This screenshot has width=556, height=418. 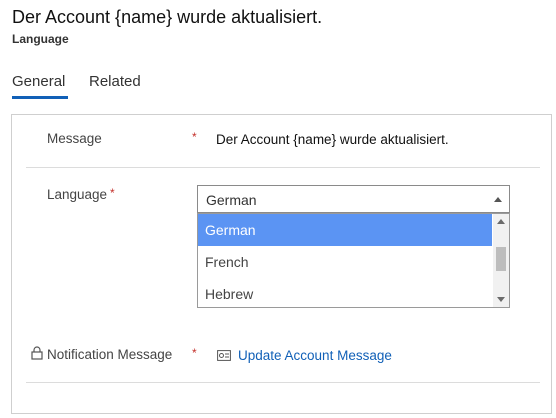 I want to click on scrollbar-thumb, so click(x=501, y=259).